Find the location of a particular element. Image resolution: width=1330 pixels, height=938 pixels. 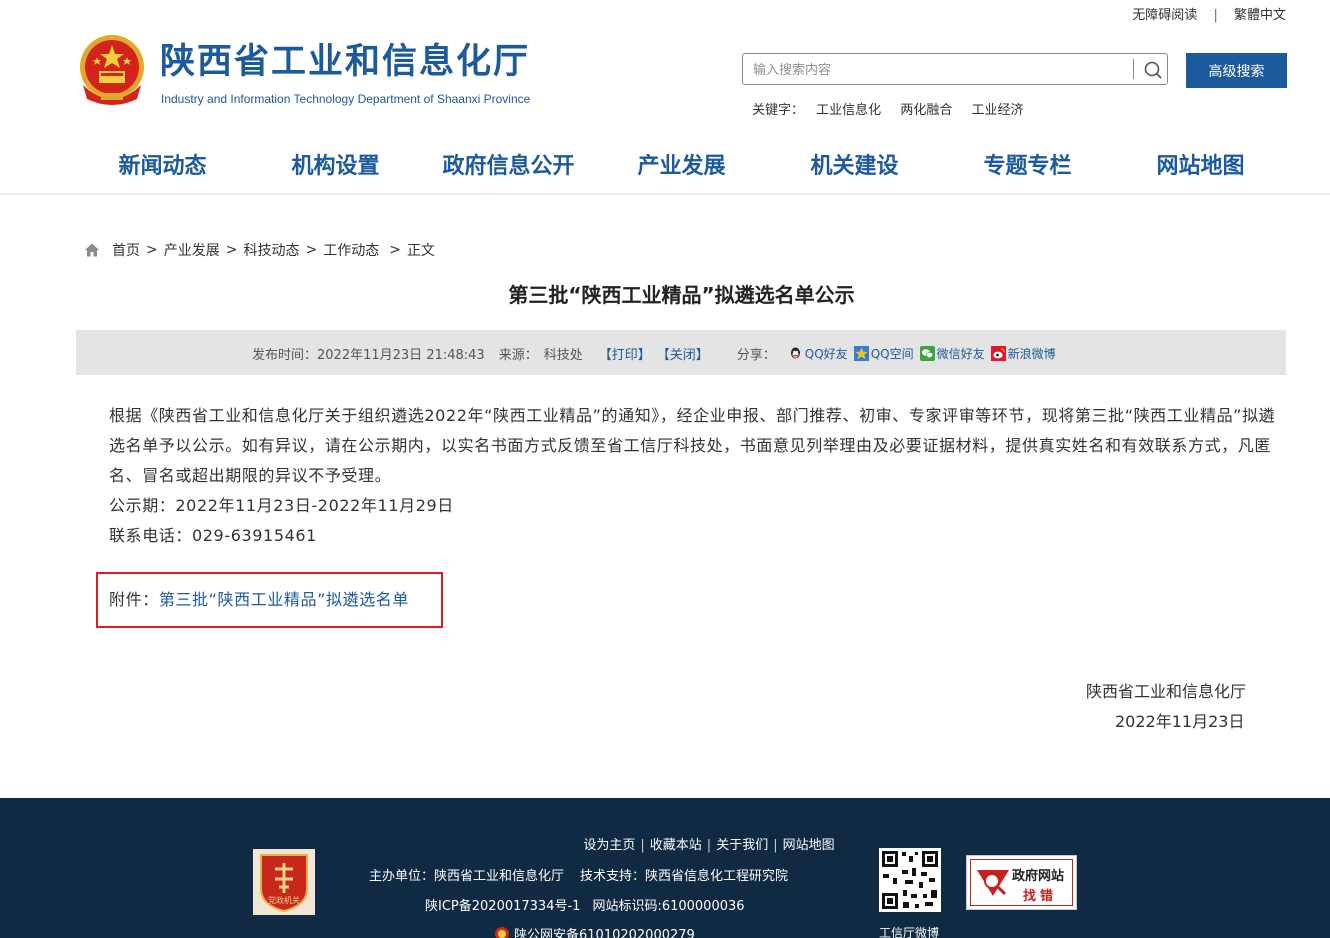

magnifier-icon is located at coordinates (993, 883).